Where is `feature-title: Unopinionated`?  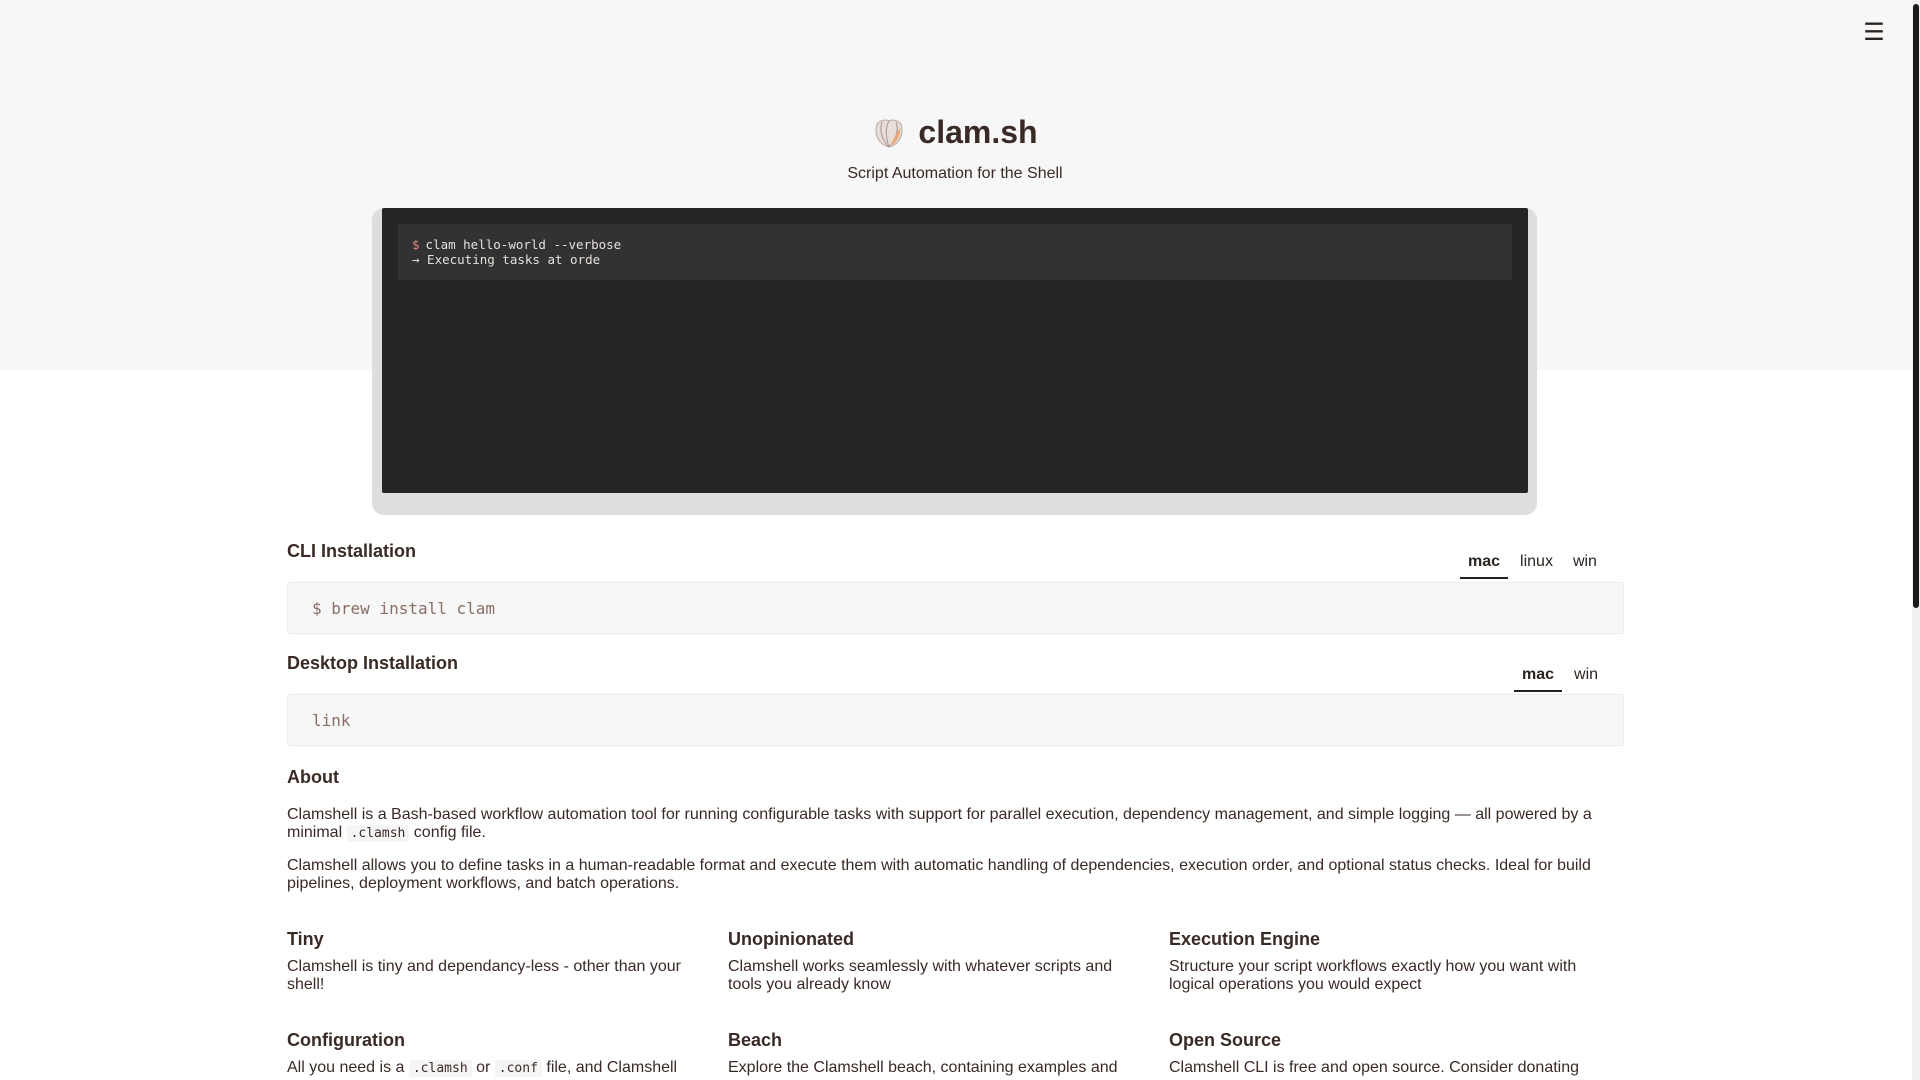
feature-title: Unopinionated is located at coordinates (791, 939).